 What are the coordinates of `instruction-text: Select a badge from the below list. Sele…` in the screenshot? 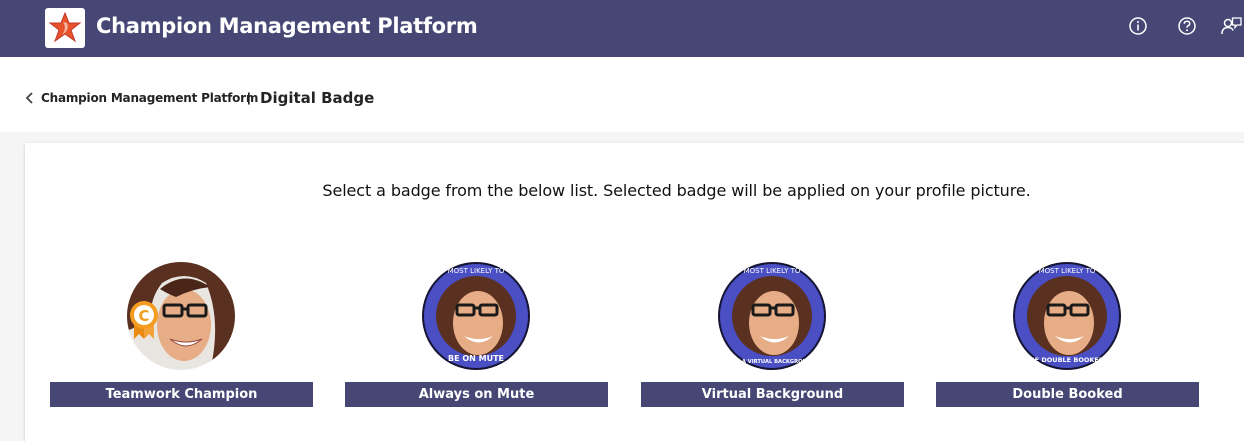 It's located at (676, 190).